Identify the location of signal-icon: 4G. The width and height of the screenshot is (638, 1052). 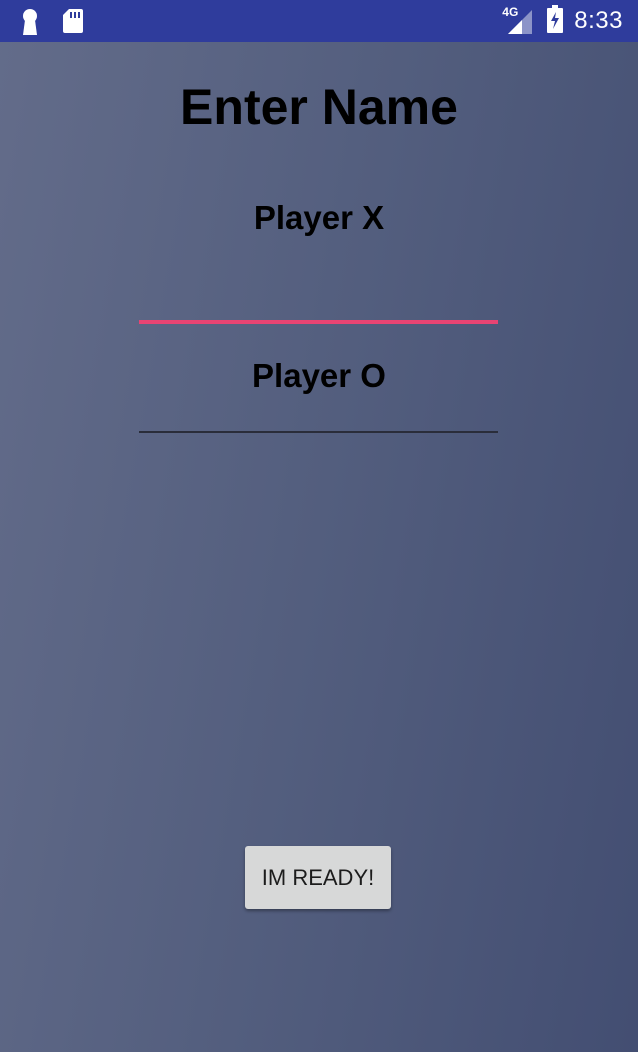
(518, 21).